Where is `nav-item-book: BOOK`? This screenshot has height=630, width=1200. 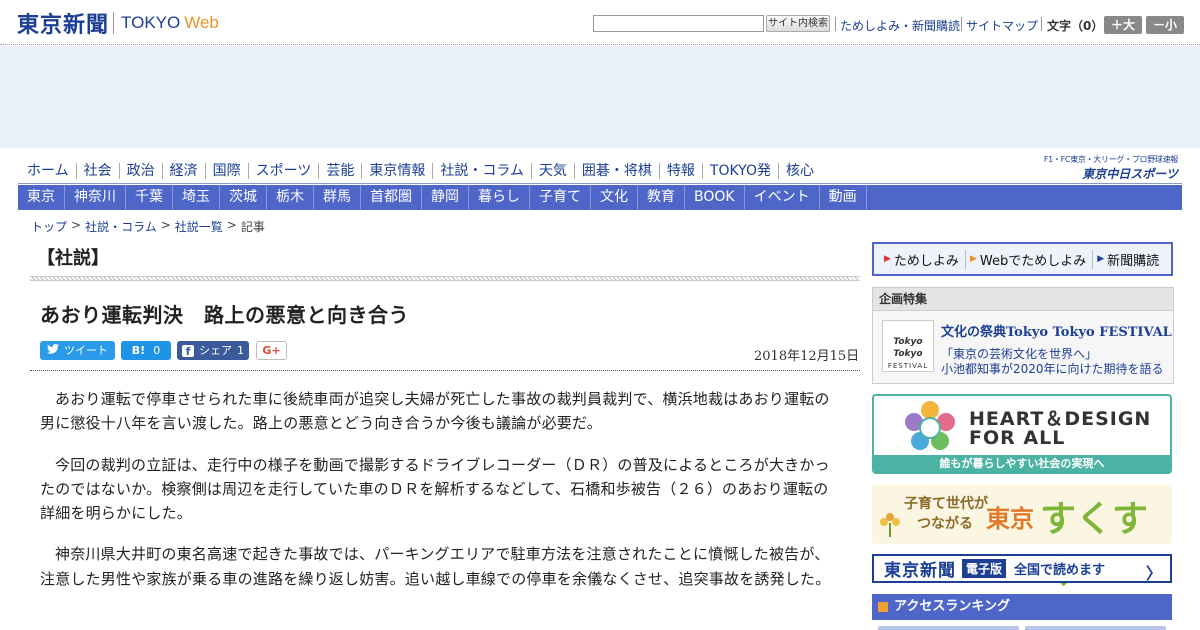
nav-item-book: BOOK is located at coordinates (715, 197).